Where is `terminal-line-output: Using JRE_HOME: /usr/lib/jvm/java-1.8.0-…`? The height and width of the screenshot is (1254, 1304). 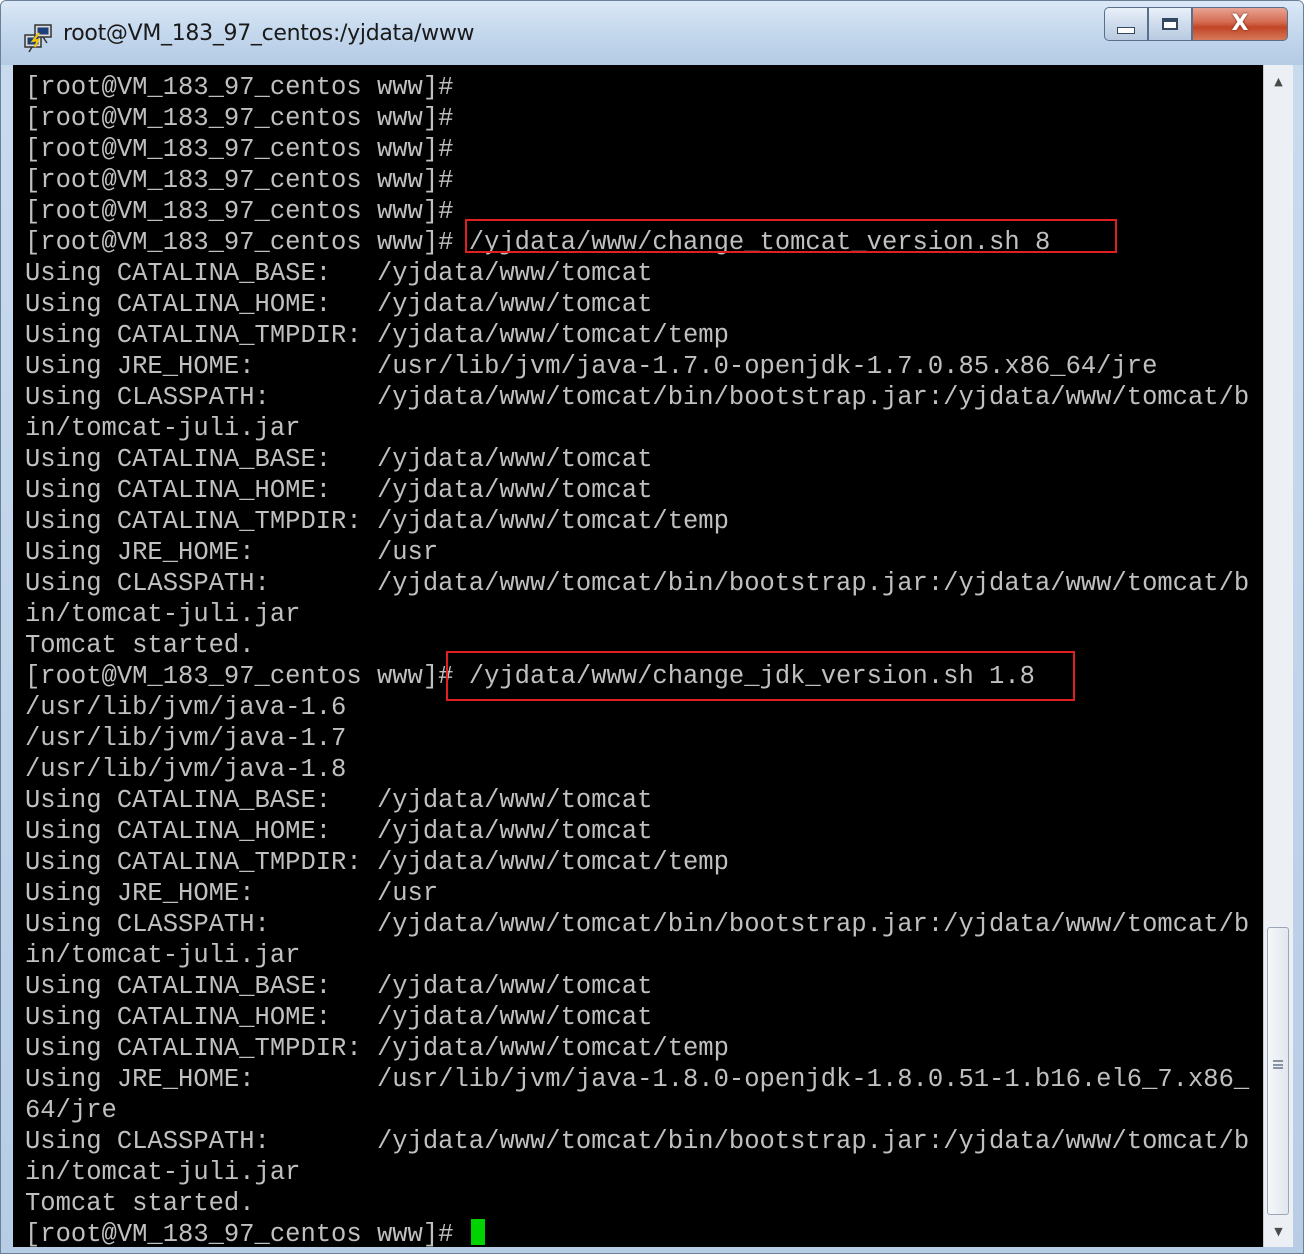 terminal-line-output: Using JRE_HOME: /usr/lib/jvm/java-1.8.0-… is located at coordinates (637, 1079).